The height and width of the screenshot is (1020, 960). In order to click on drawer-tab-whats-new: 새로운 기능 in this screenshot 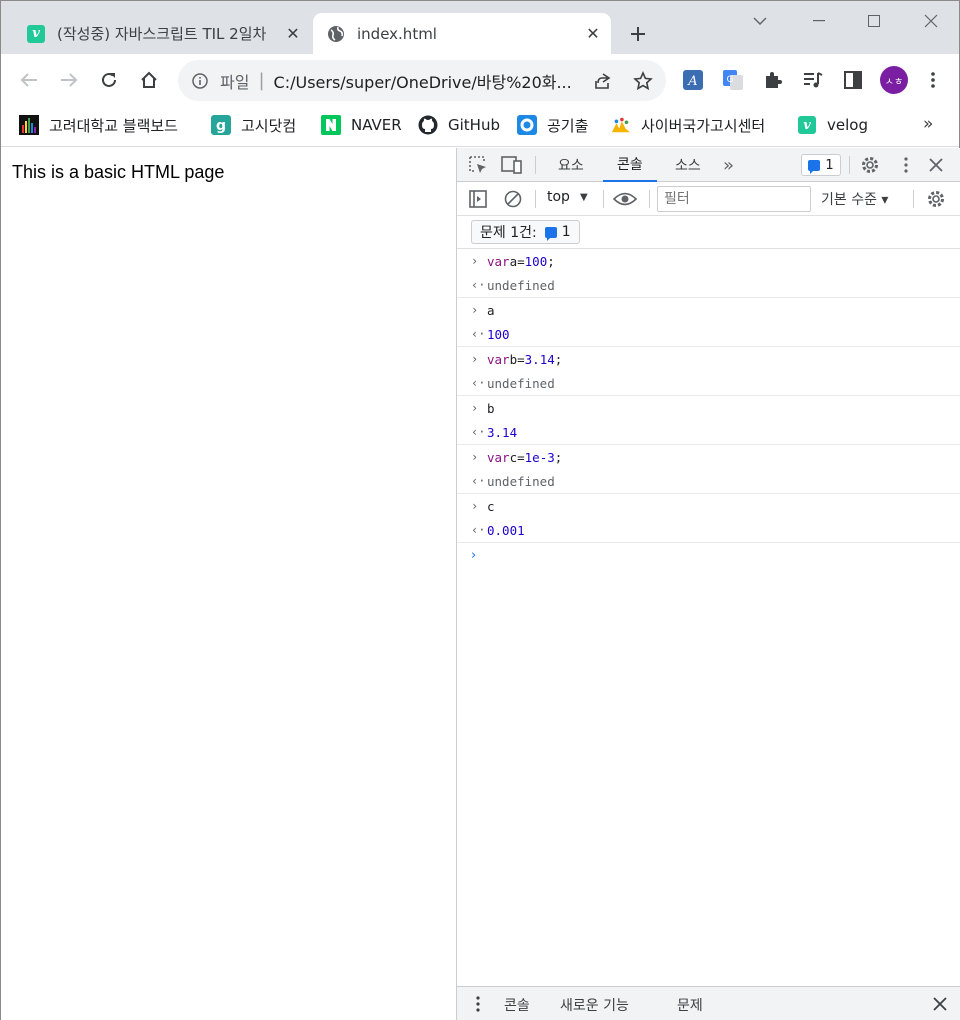, I will do `click(594, 1005)`.